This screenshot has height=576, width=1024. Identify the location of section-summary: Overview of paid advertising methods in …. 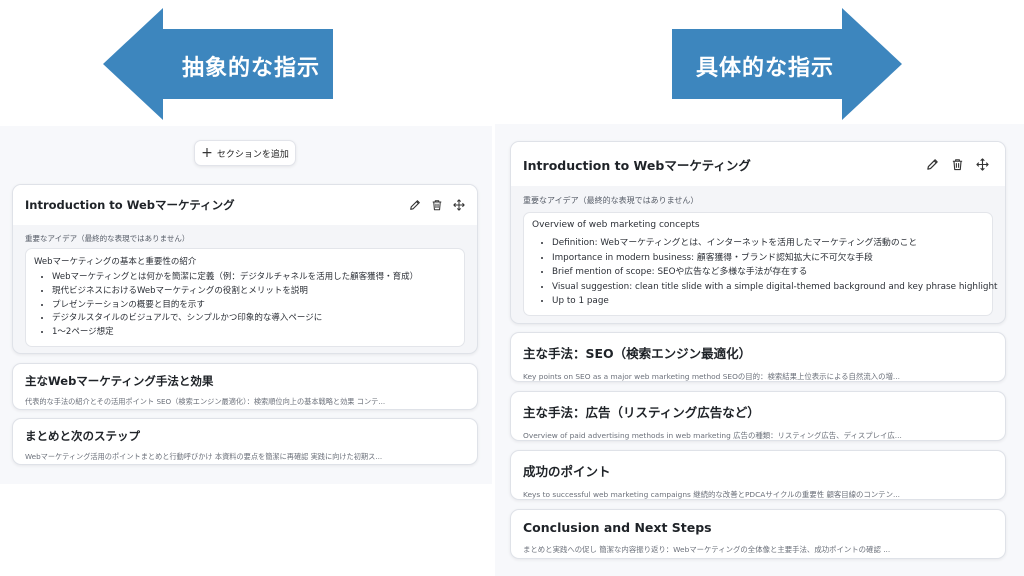
(712, 435).